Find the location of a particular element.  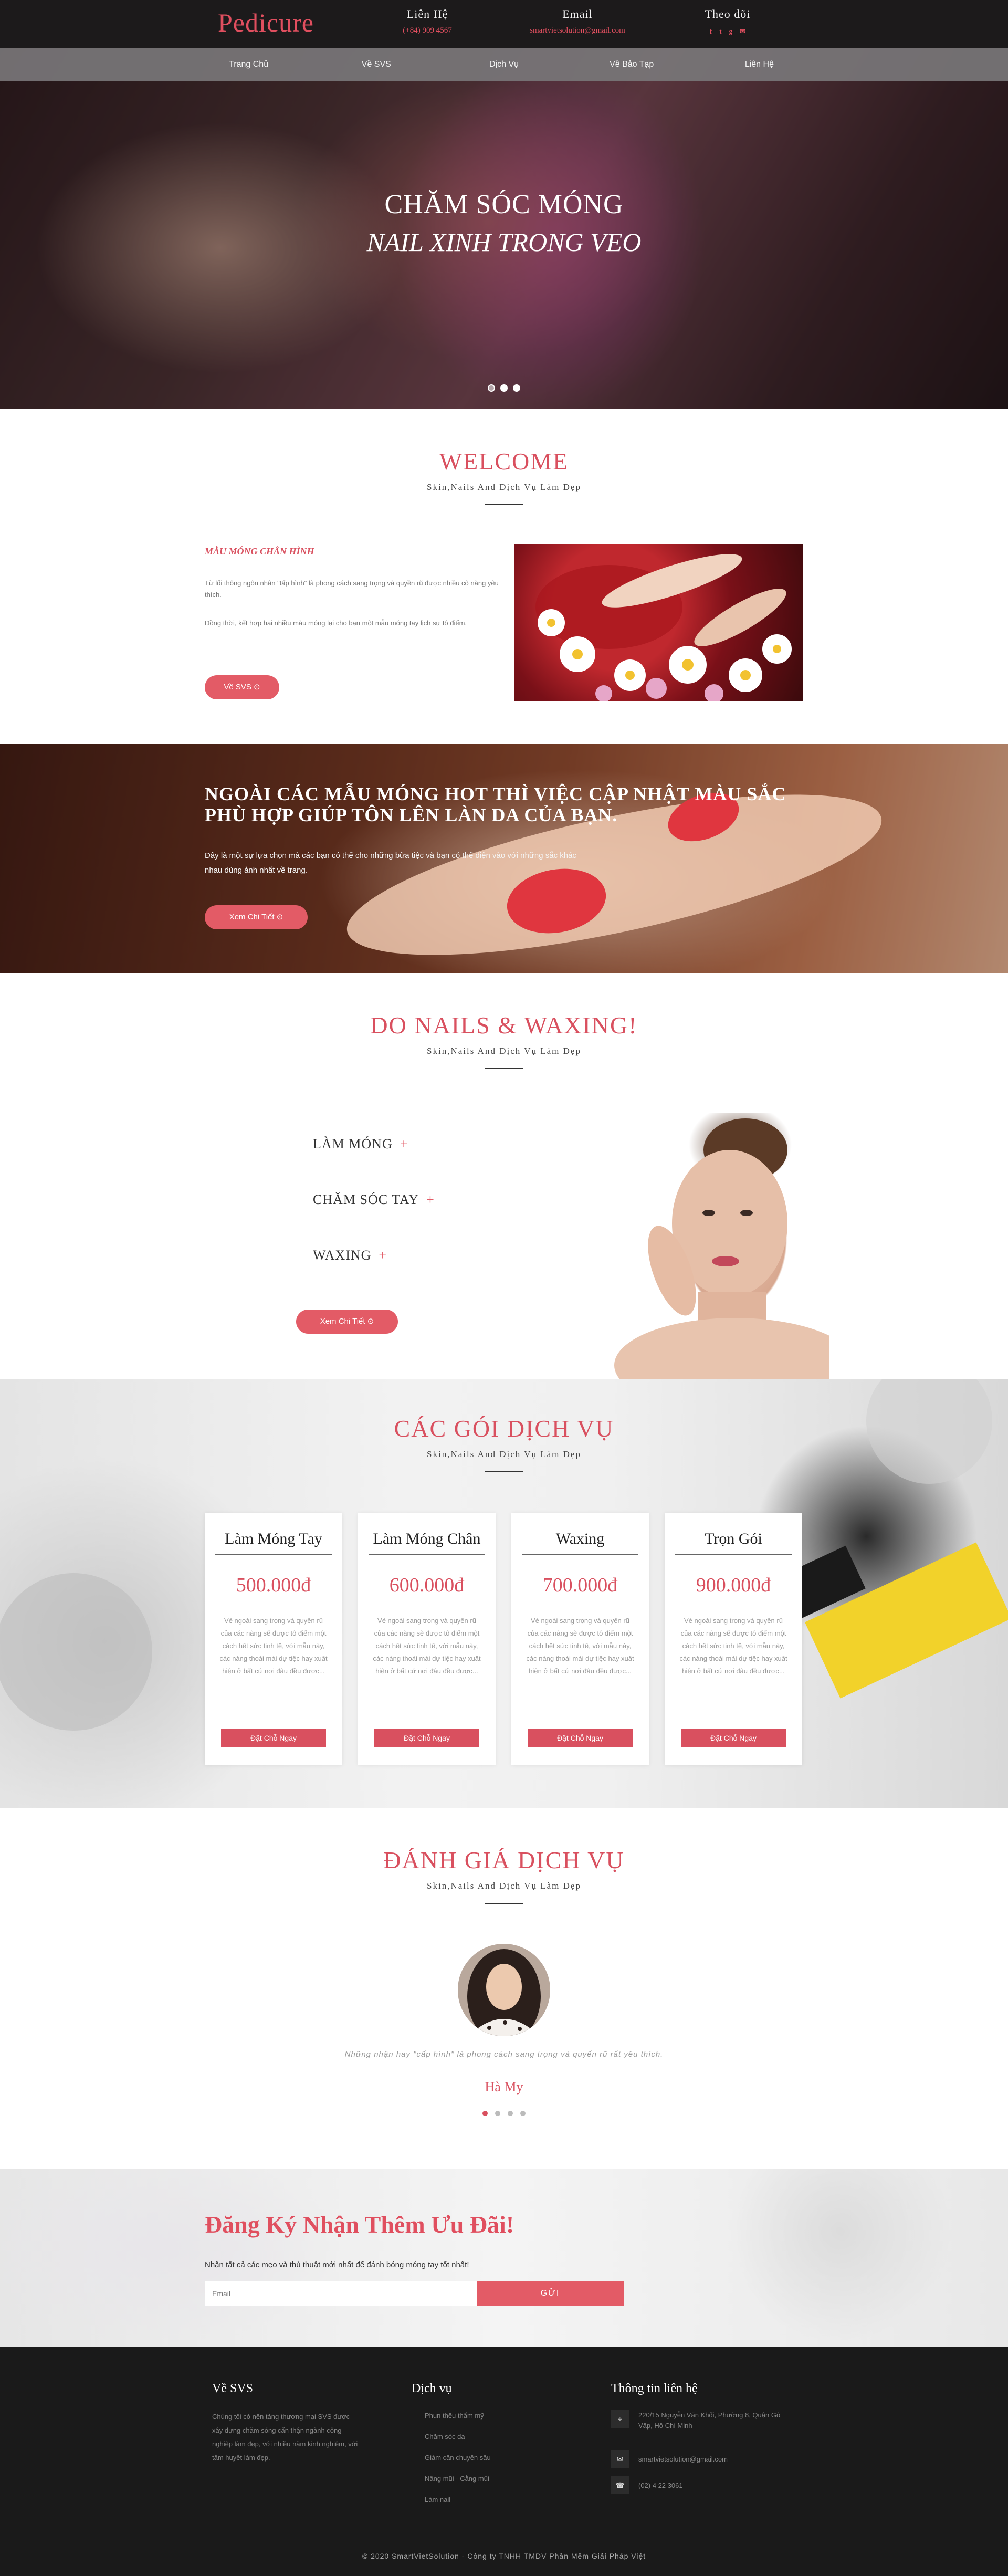

nav-item-home: Trang Chủ is located at coordinates (248, 64).